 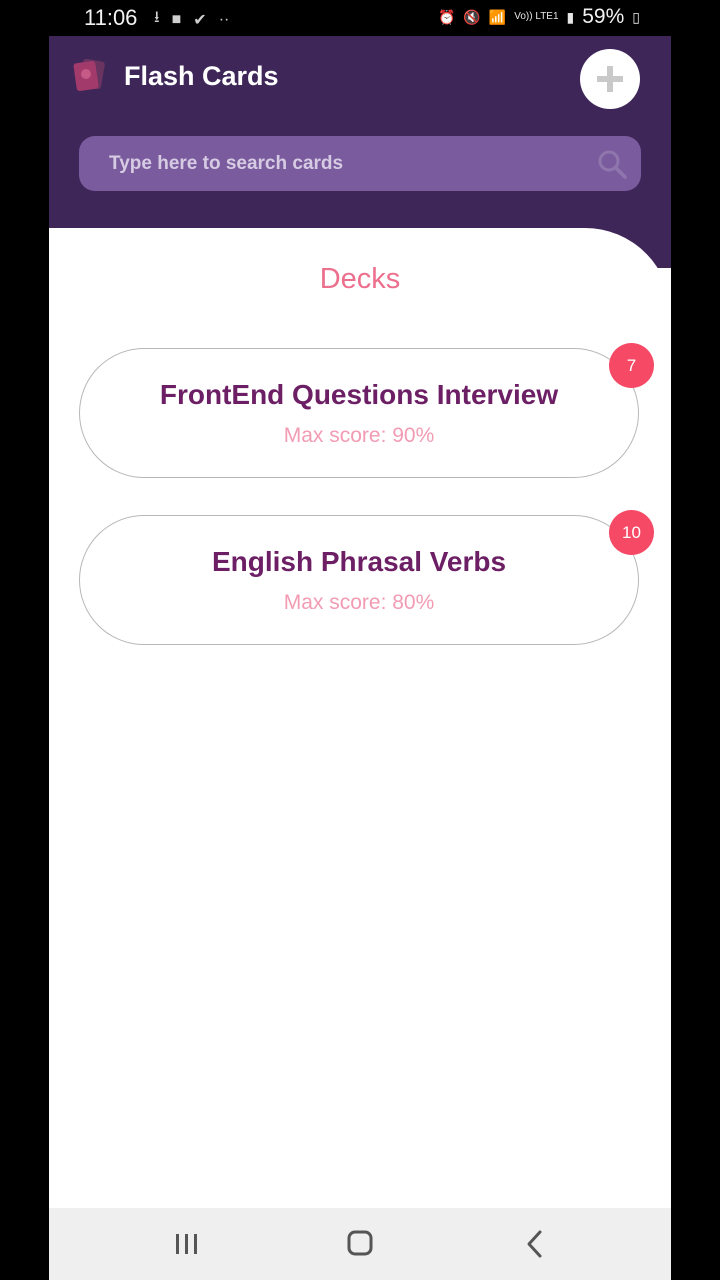 I want to click on deck-max-score: Max score: 90%, so click(x=359, y=435).